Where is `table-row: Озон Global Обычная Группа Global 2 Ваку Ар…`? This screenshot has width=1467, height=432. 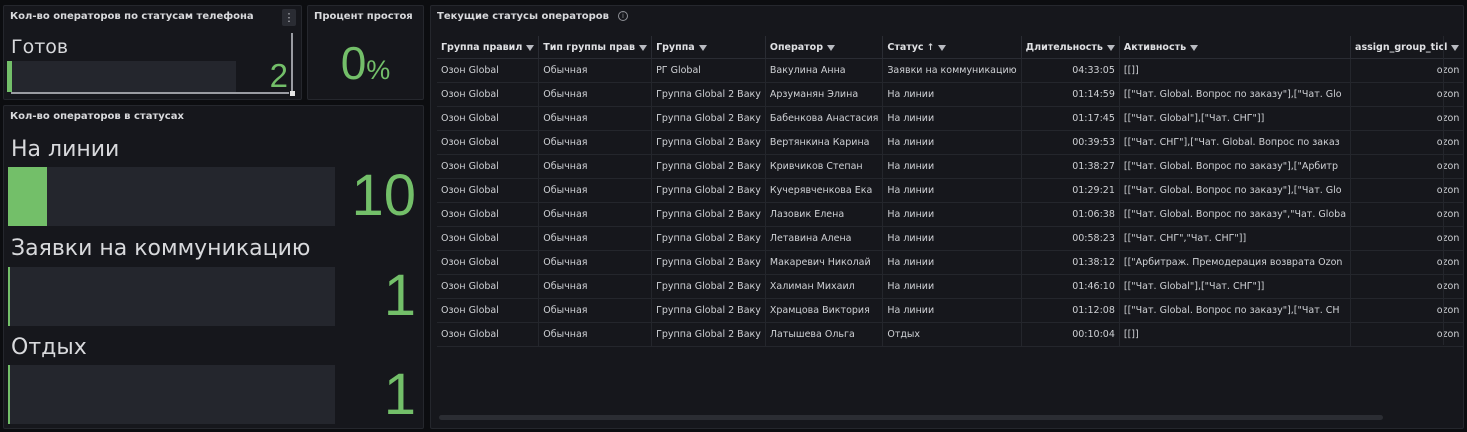
table-row: Озон Global Обычная Группа Global 2 Ваку Ар… is located at coordinates (950, 94).